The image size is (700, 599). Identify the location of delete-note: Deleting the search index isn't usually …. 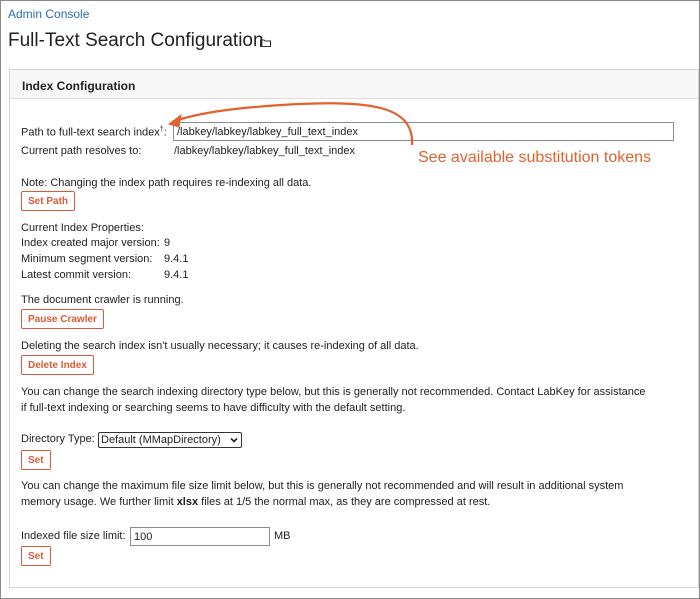
(220, 346).